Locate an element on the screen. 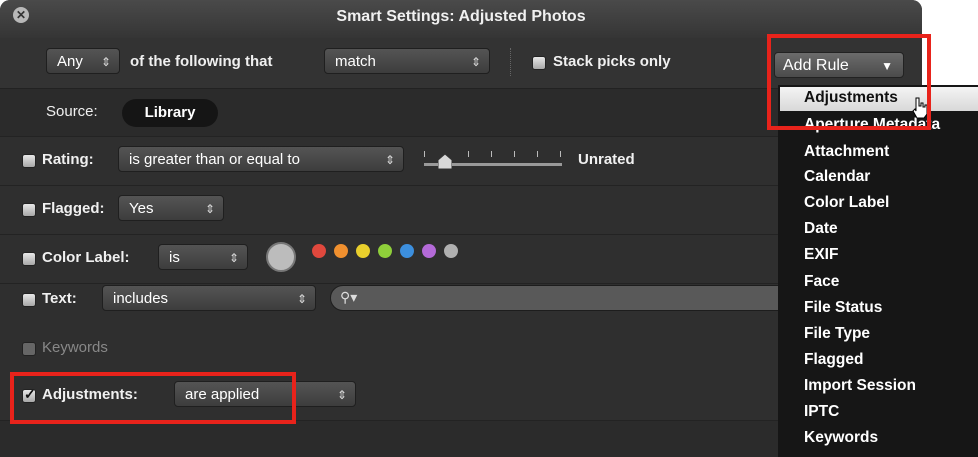  text-checkbox is located at coordinates (29, 300).